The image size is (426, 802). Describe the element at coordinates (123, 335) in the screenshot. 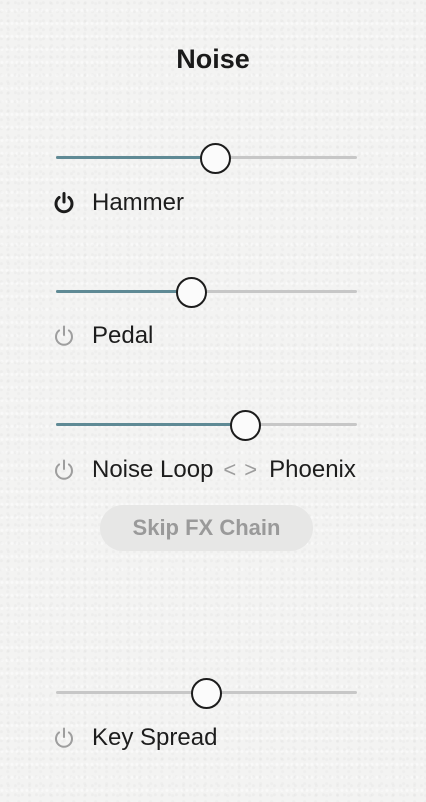

I see `pedal-label: Pedal` at that location.